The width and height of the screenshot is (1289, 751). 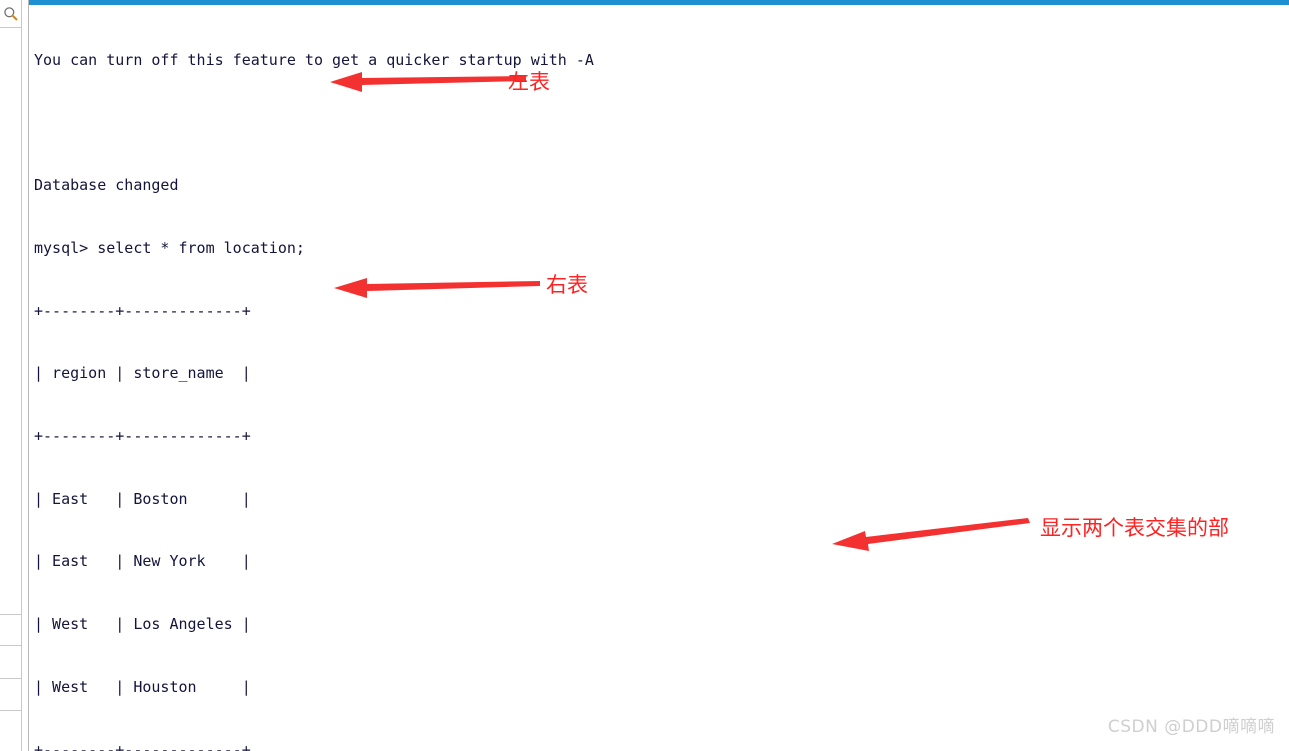 What do you see at coordinates (428, 82) in the screenshot?
I see `annotation-arrow-left-table` at bounding box center [428, 82].